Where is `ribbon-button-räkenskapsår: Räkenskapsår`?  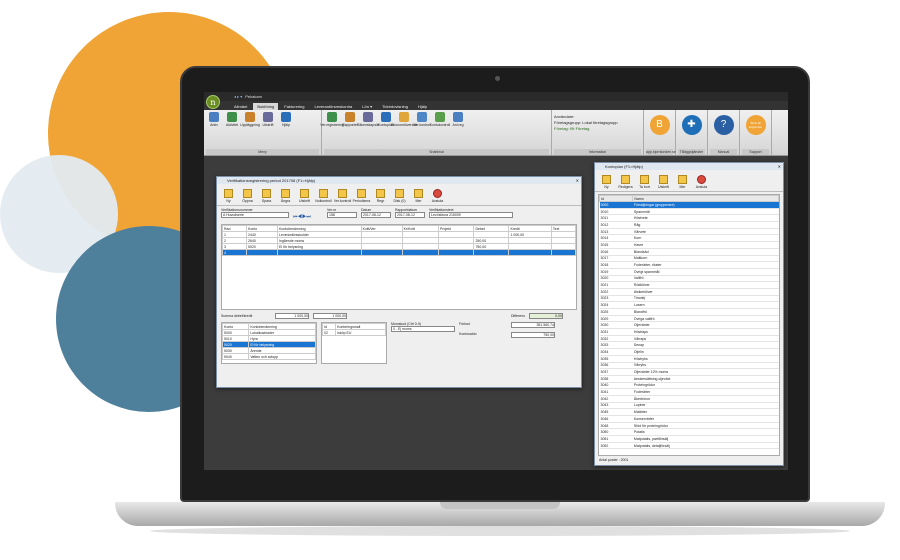 ribbon-button-räkenskapsår: Räkenskapsår is located at coordinates (368, 119).